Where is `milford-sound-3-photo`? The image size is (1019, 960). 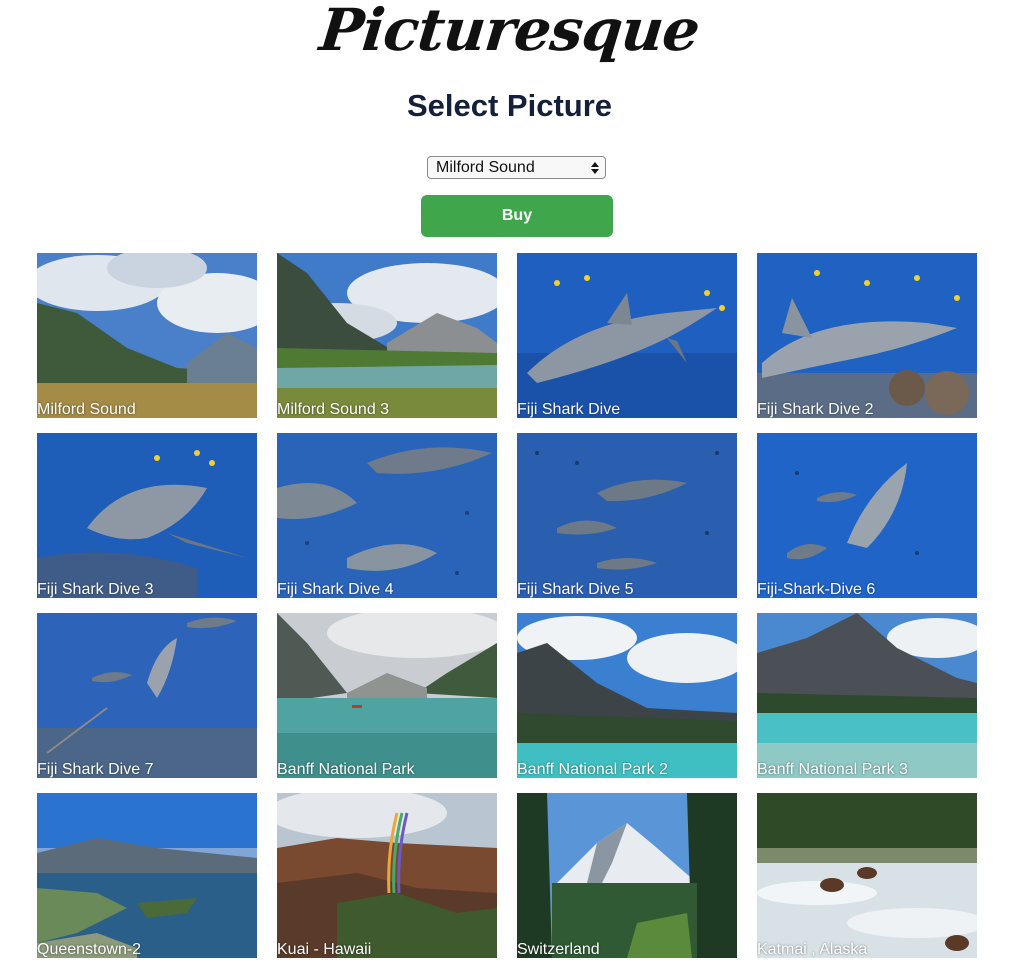
milford-sound-3-photo is located at coordinates (387, 335).